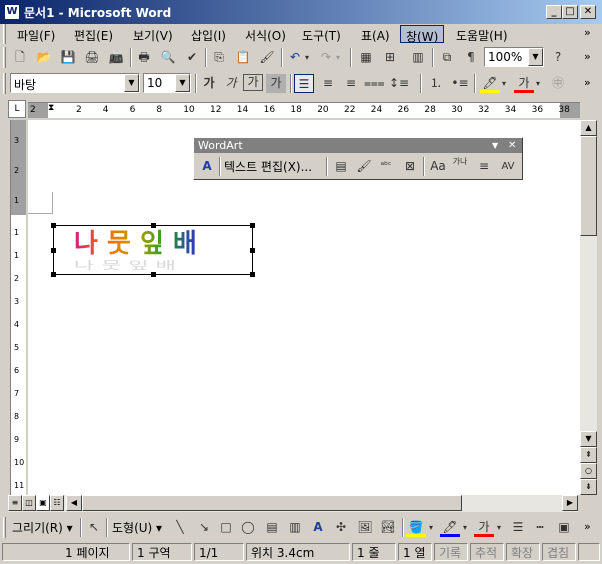  Describe the element at coordinates (431, 527) in the screenshot. I see `fill-dropdown-icon: ▾` at that location.